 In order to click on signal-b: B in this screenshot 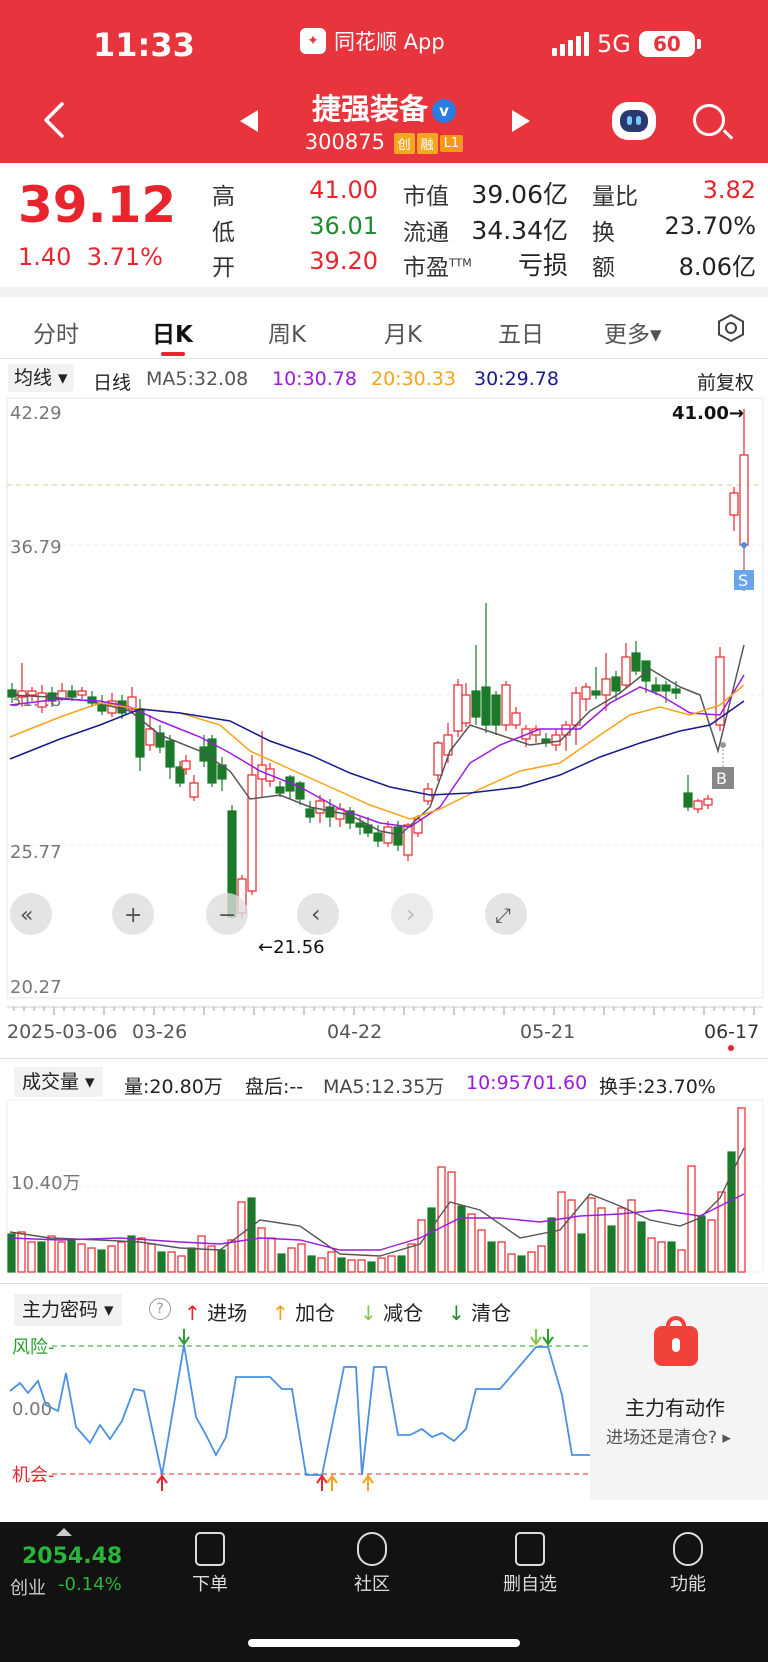, I will do `click(723, 765)`.